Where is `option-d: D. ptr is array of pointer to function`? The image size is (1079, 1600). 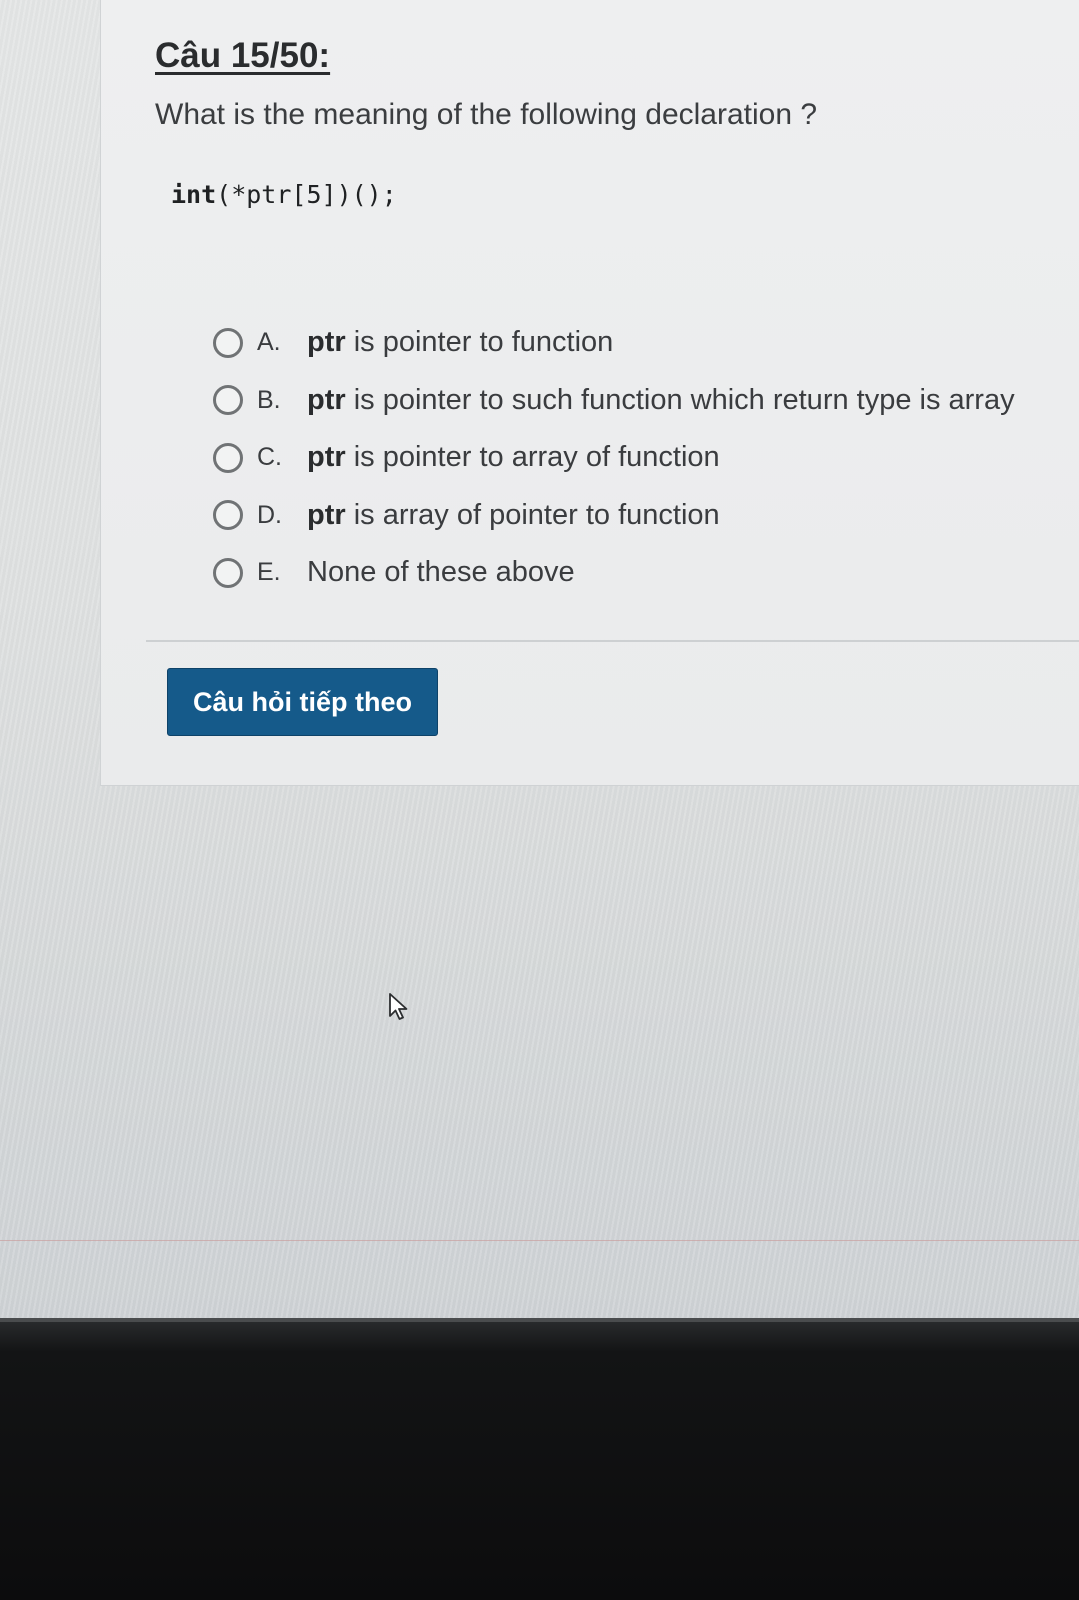
option-d: D. ptr is array of pointer to function is located at coordinates (614, 516).